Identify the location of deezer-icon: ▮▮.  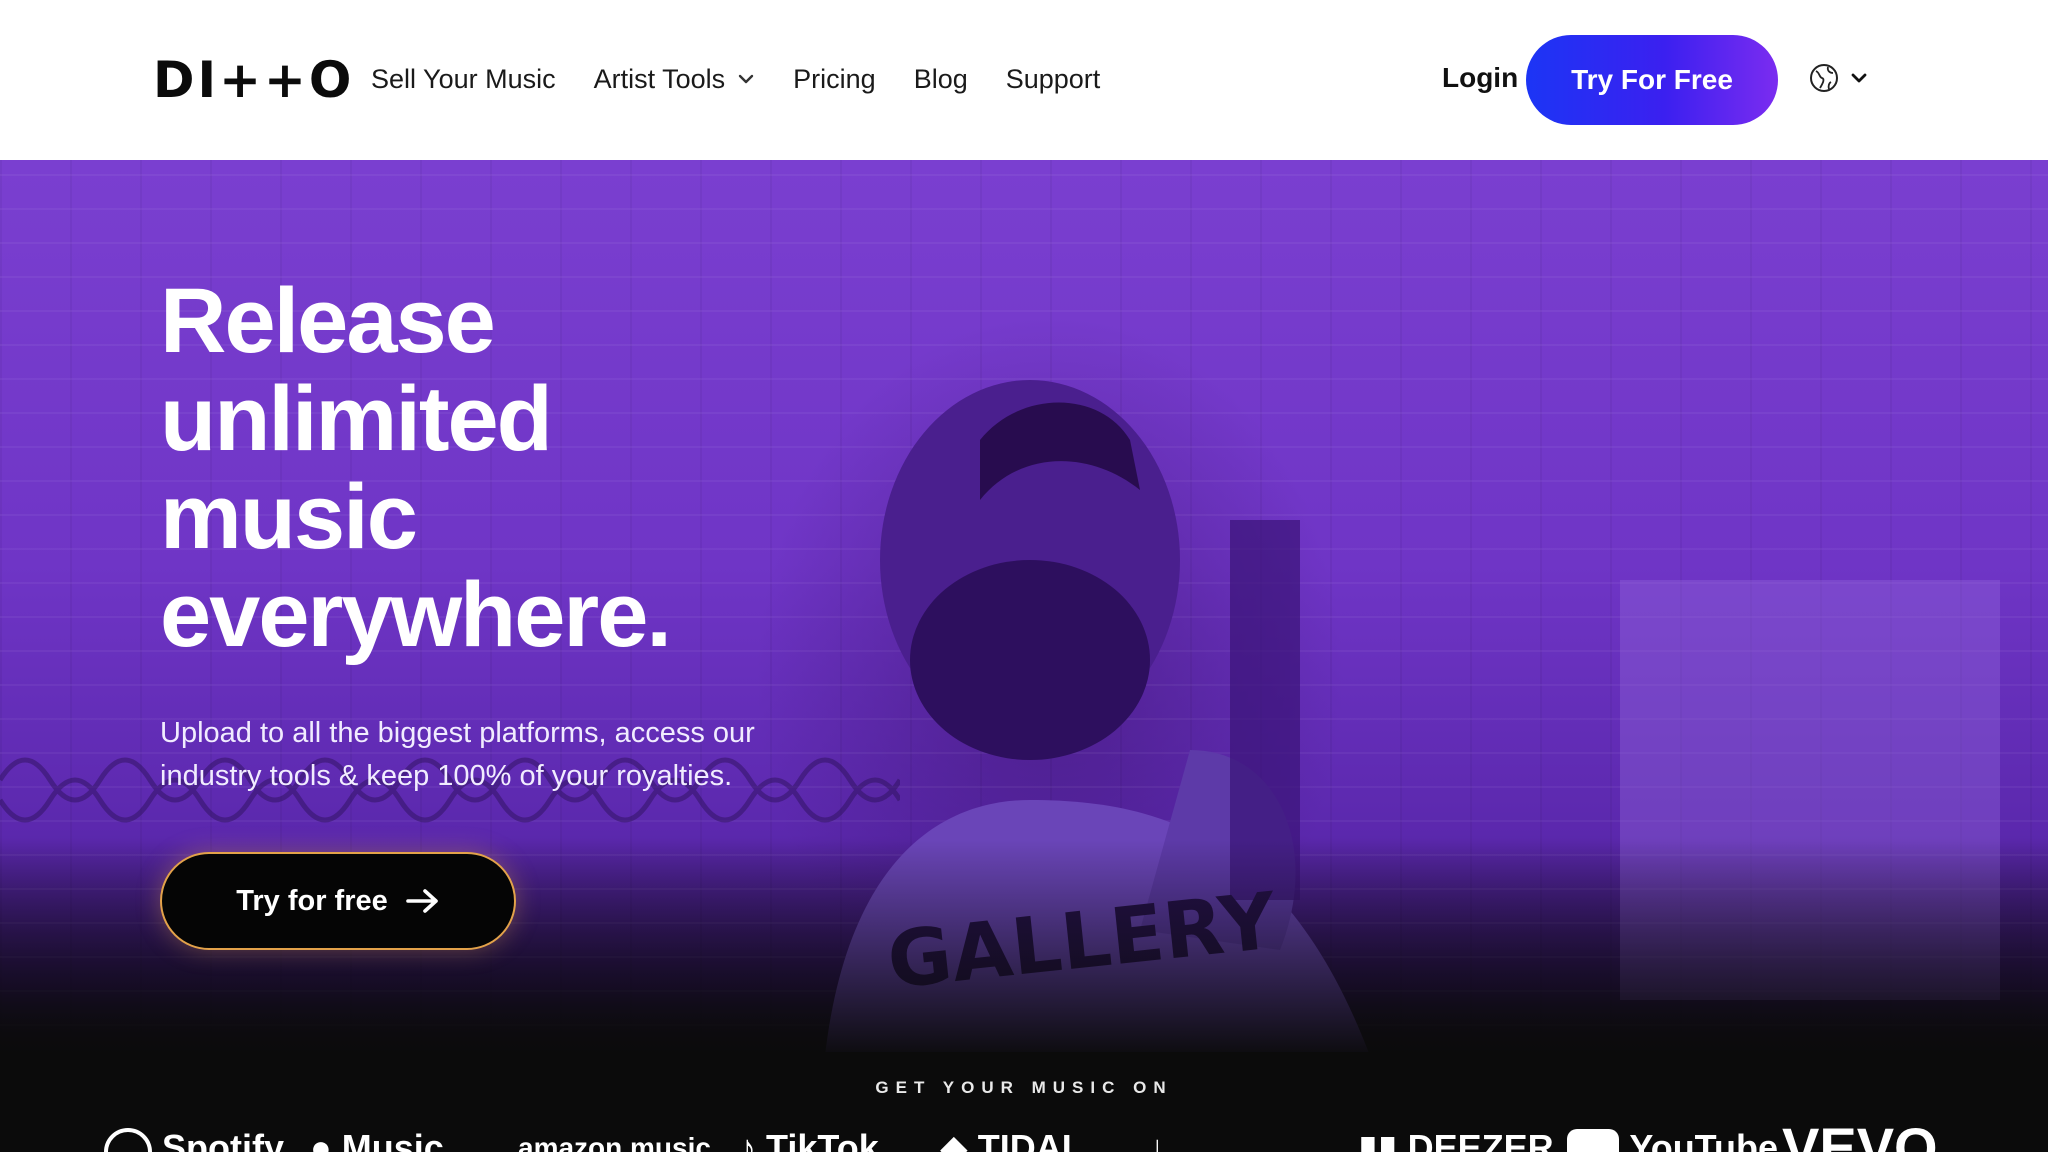
(1378, 1139).